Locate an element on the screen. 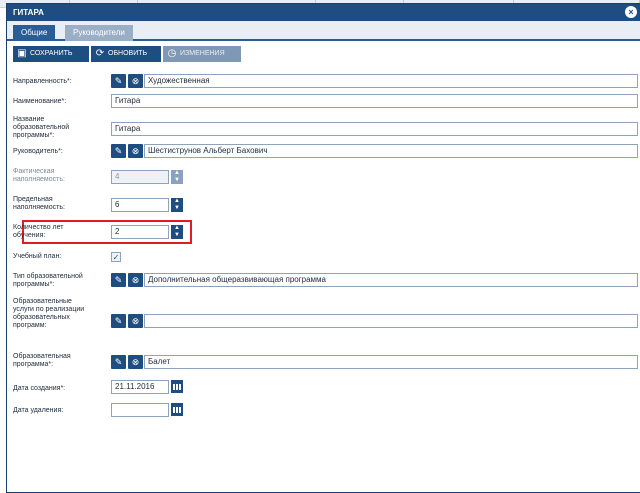 The width and height of the screenshot is (640, 493). kolichestvo-field: 2 is located at coordinates (140, 232).